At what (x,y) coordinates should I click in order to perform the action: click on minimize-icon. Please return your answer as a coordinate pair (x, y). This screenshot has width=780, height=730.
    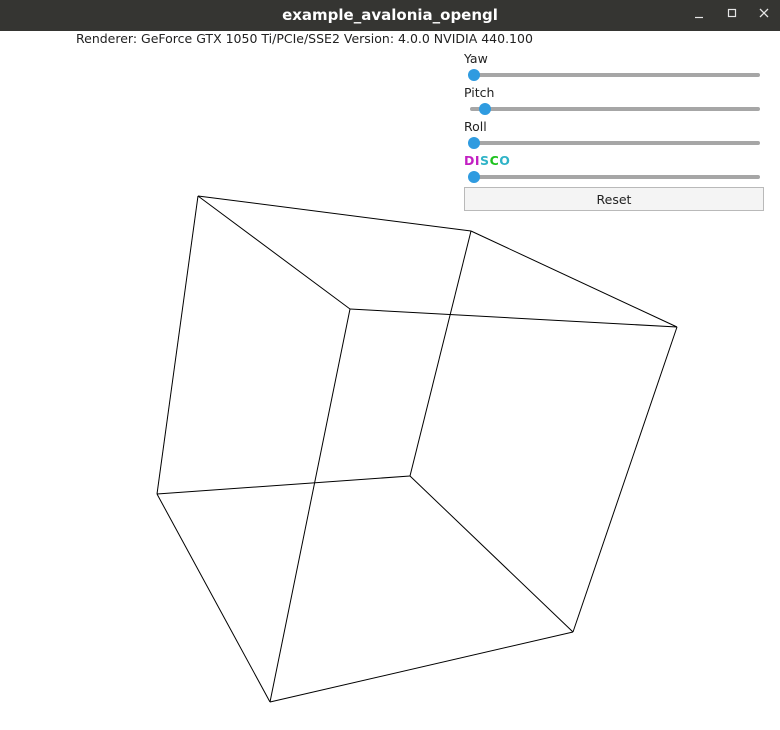
    Looking at the image, I should click on (699, 17).